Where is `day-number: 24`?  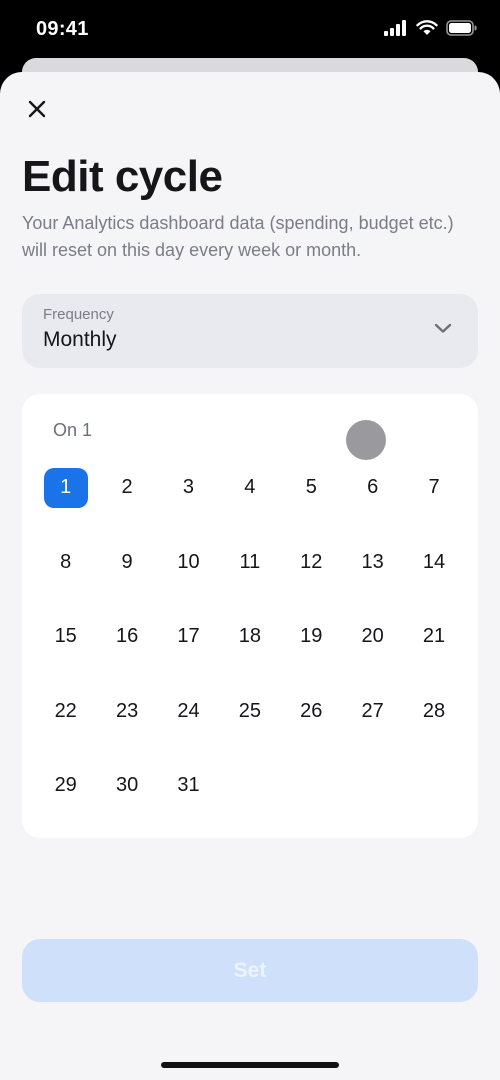 day-number: 24 is located at coordinates (188, 710).